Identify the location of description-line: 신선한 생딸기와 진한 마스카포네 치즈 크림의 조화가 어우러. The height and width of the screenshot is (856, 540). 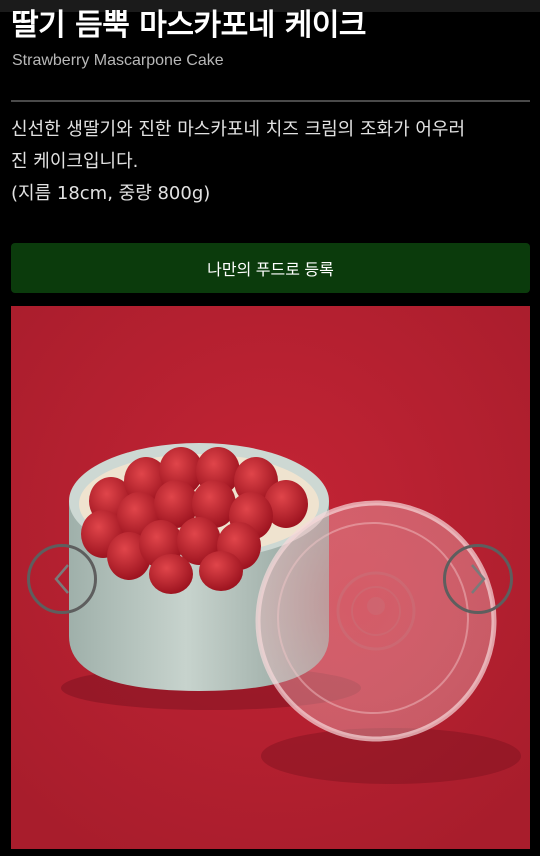
(238, 129).